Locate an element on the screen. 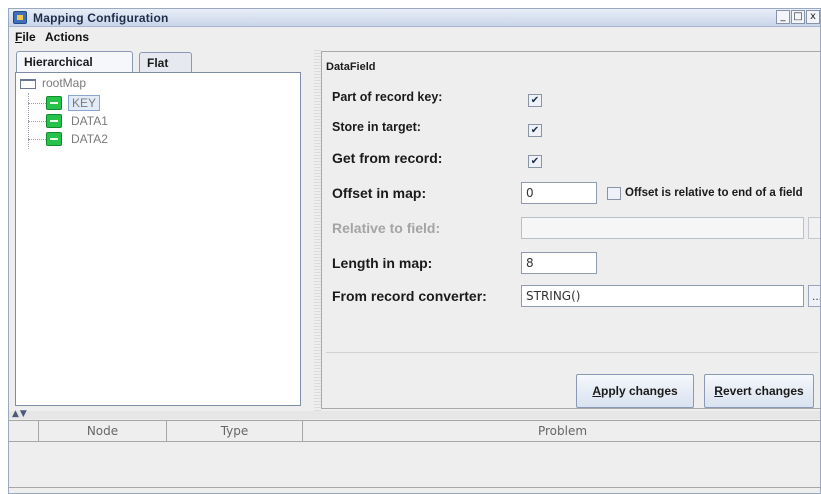  store-in-target-checkbox: ✔ is located at coordinates (535, 130).